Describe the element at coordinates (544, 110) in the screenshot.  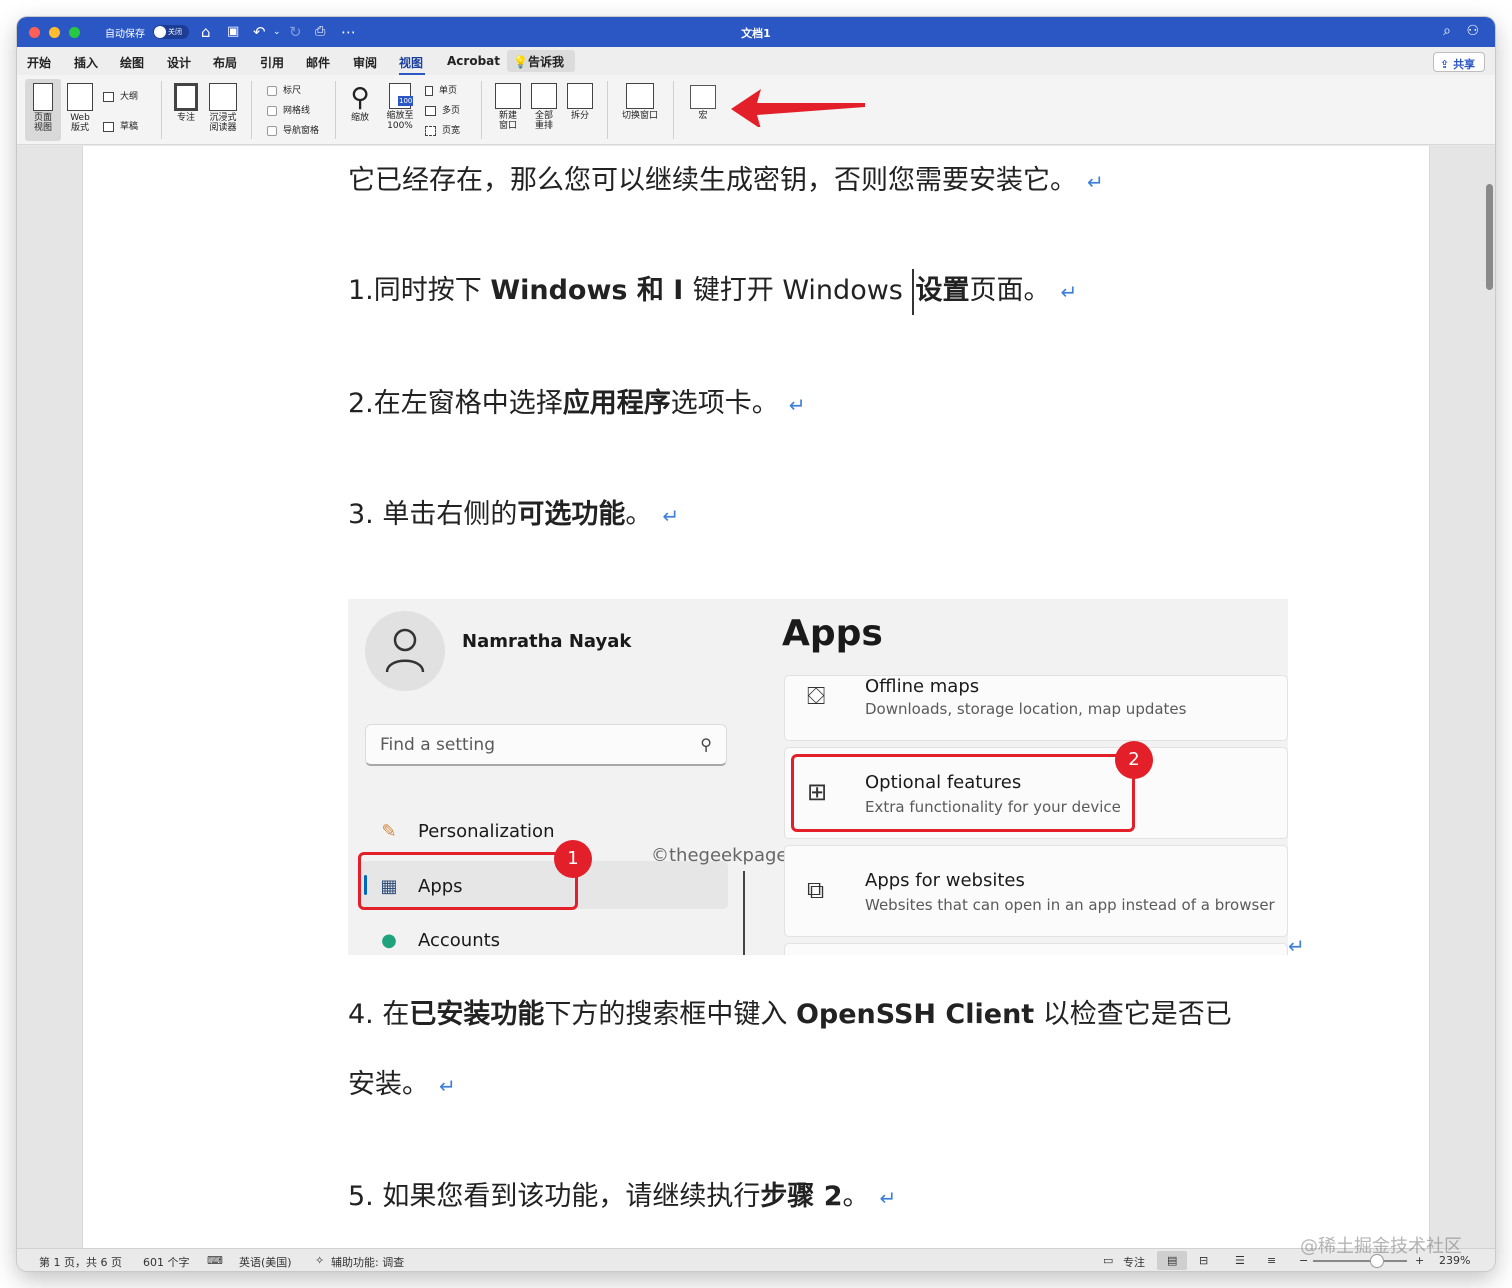
I see `arrange-all-button: 全部 重排` at that location.